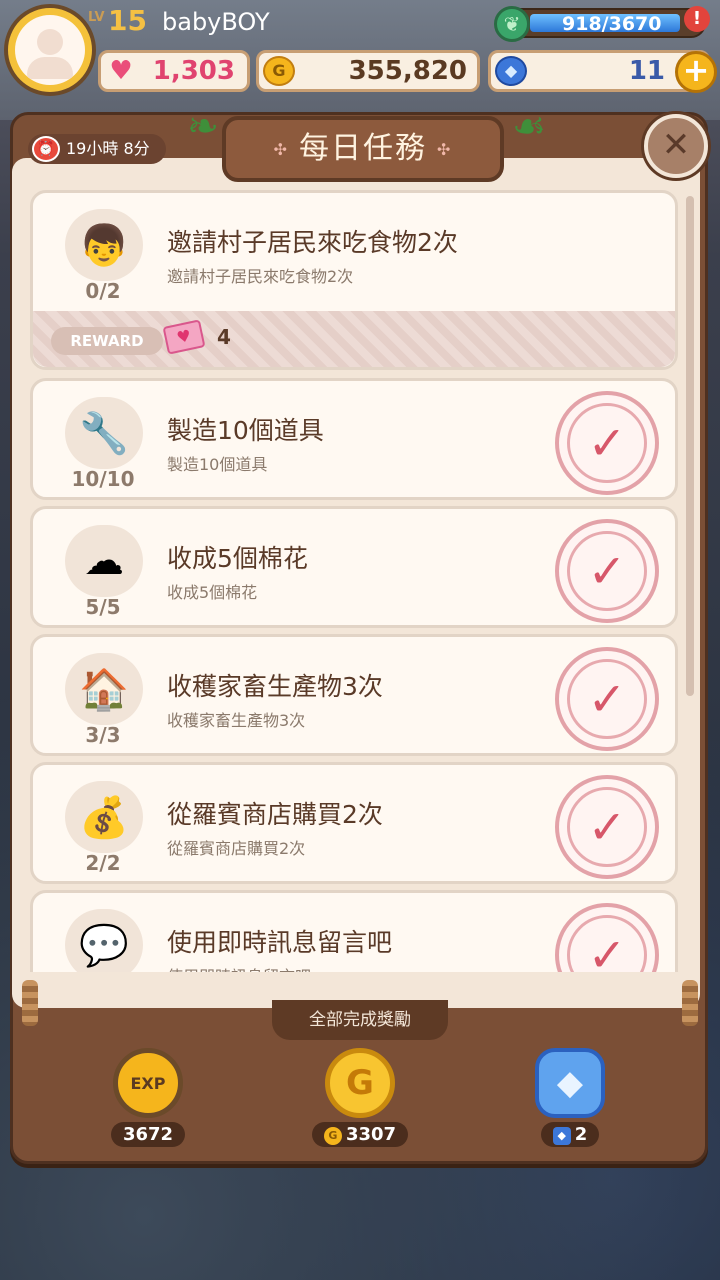 The height and width of the screenshot is (1280, 720). What do you see at coordinates (46, 149) in the screenshot?
I see `alarm-clock-icon: ⏰` at bounding box center [46, 149].